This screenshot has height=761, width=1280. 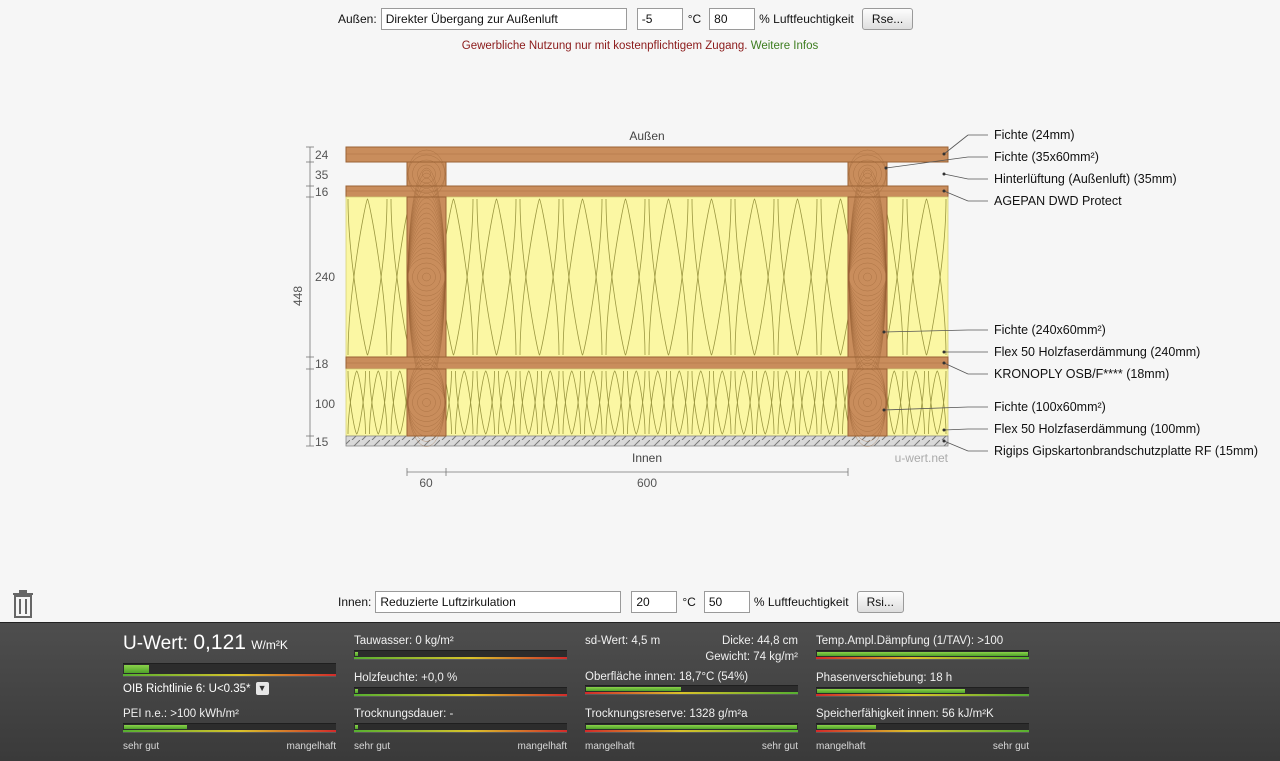 I want to click on uwert-value: 0,121, so click(x=219, y=642).